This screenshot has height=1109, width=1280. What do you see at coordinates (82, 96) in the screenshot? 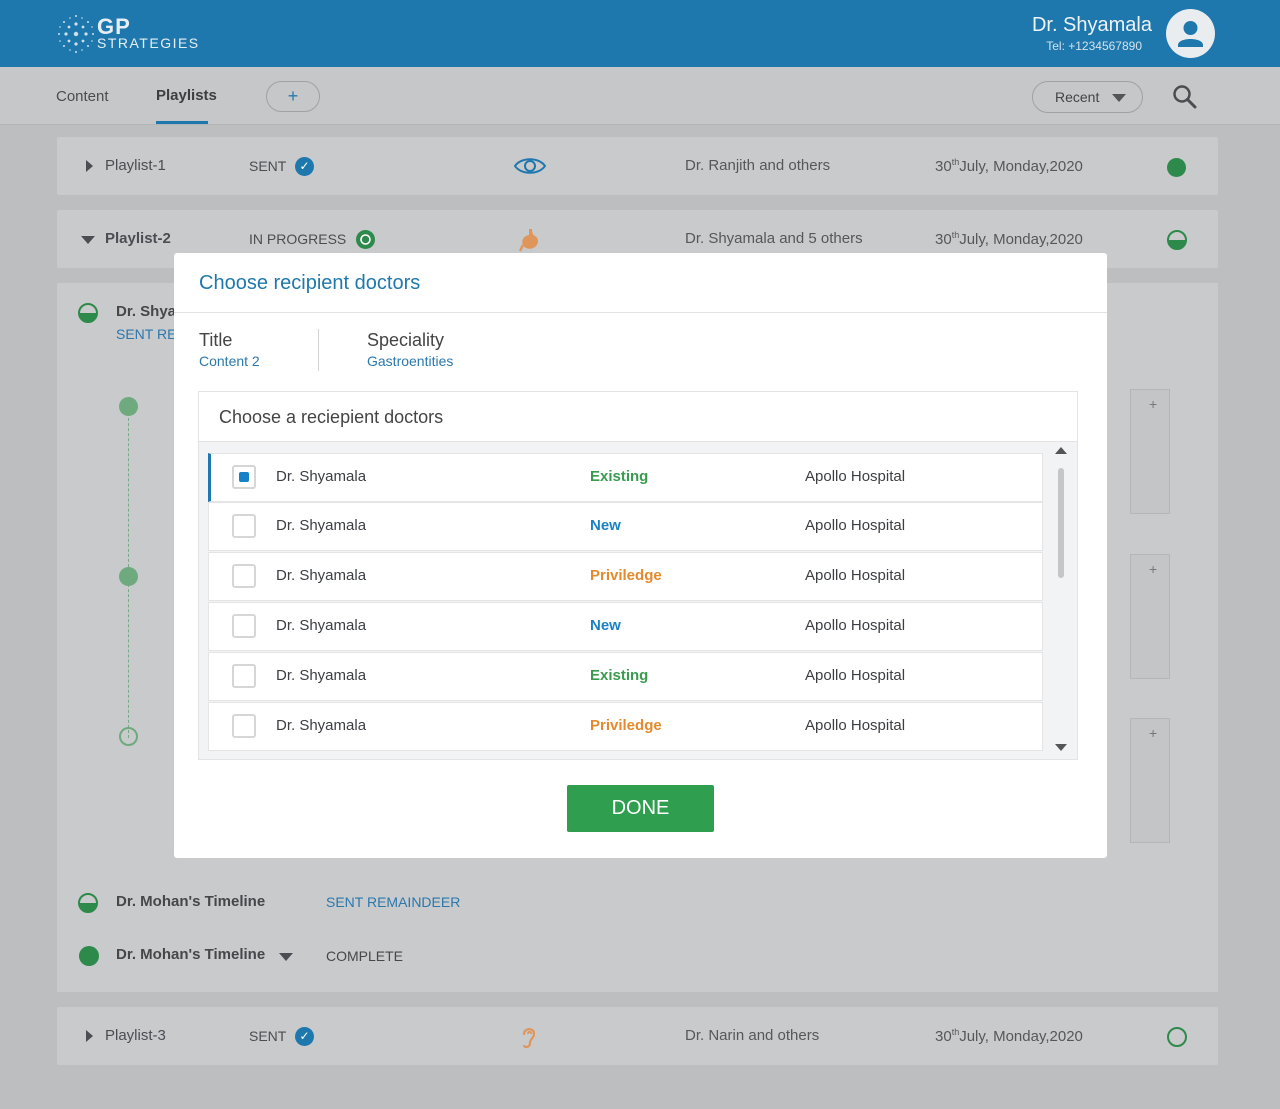
I see `tab-content: Content` at bounding box center [82, 96].